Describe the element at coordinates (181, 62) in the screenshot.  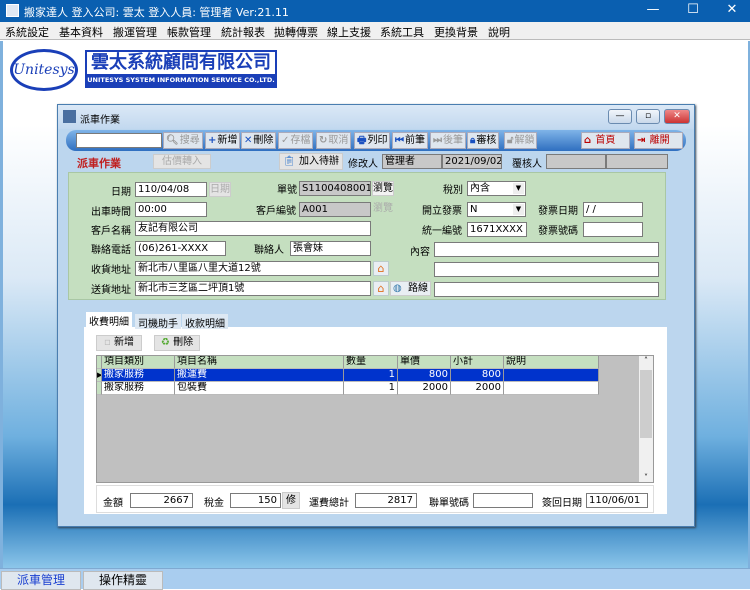
I see `company-name-cn: 雲太系統顧問有限公司` at that location.